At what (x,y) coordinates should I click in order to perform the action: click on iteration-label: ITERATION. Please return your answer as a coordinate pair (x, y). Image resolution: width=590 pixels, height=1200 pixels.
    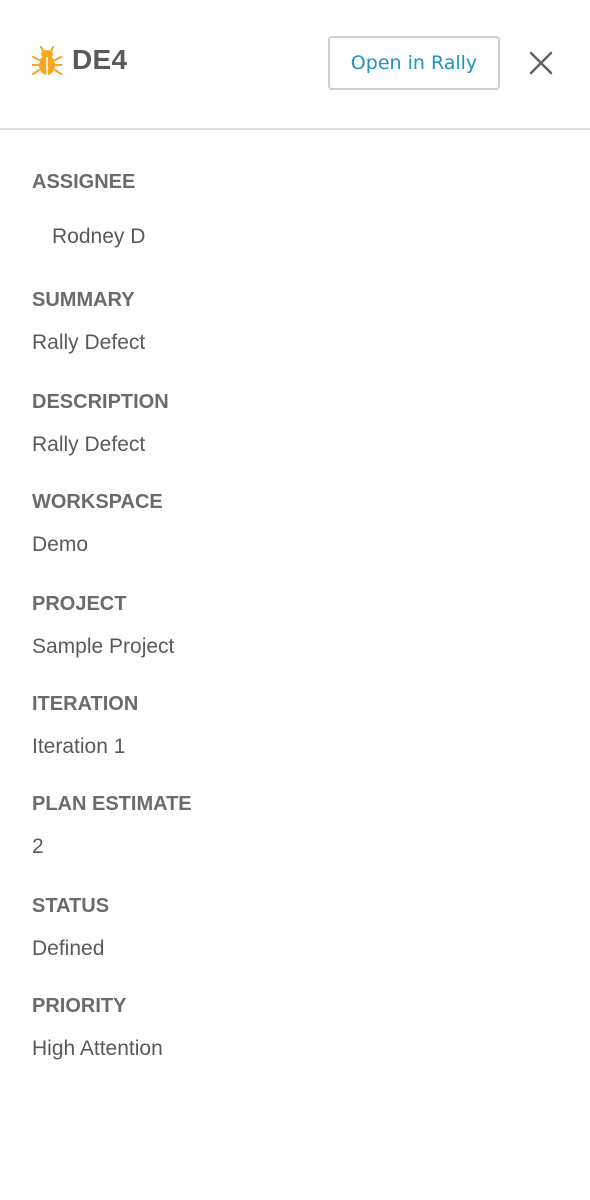
    Looking at the image, I should click on (85, 704).